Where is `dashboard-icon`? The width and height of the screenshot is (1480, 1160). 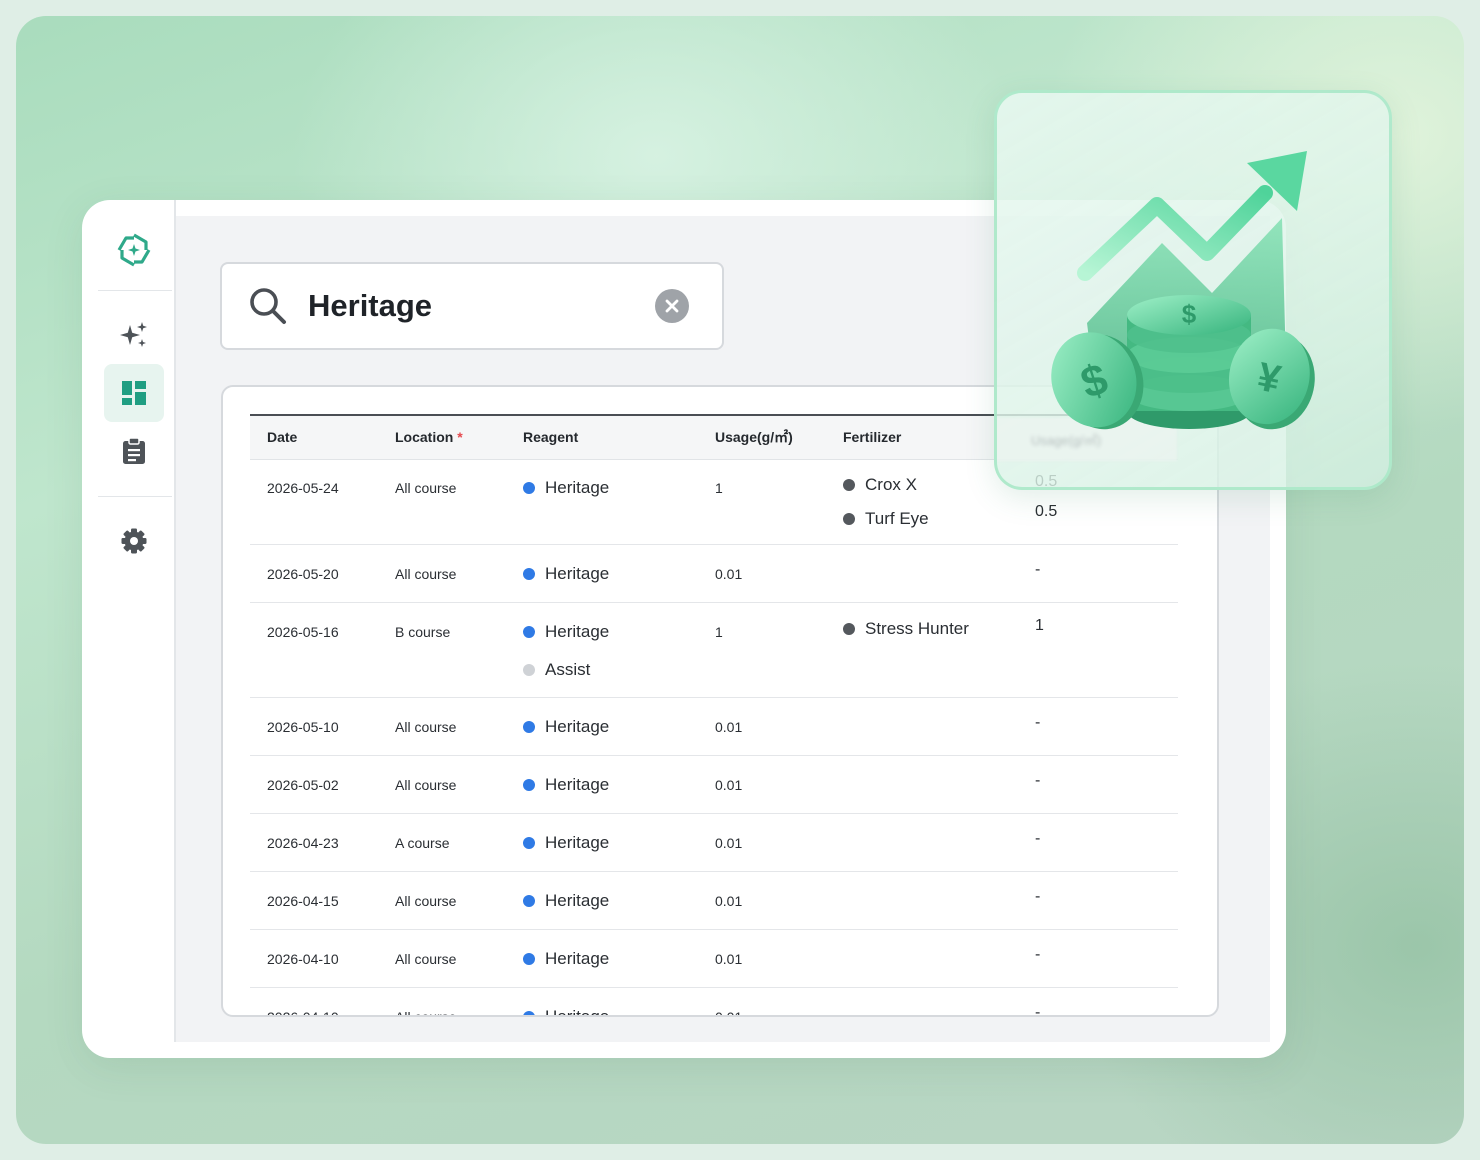
dashboard-icon is located at coordinates (134, 393).